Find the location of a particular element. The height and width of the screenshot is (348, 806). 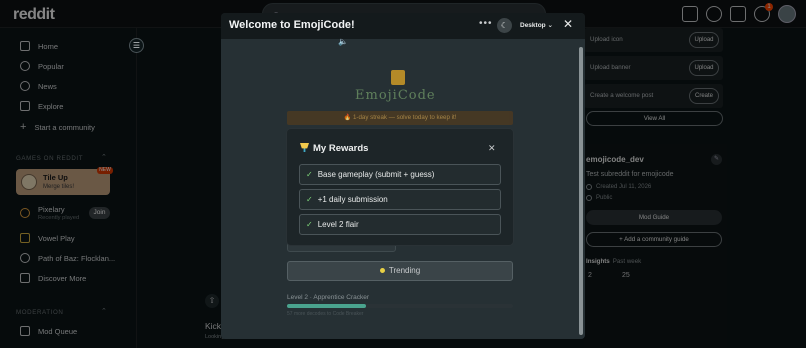

trending-button: Trending is located at coordinates (400, 271).